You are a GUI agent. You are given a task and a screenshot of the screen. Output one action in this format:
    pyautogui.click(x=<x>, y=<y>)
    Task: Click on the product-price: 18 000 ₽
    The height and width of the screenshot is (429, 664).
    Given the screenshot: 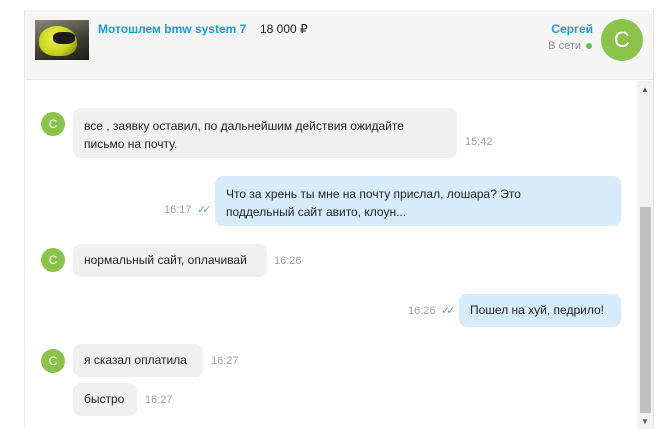 What is the action you would take?
    pyautogui.click(x=284, y=29)
    